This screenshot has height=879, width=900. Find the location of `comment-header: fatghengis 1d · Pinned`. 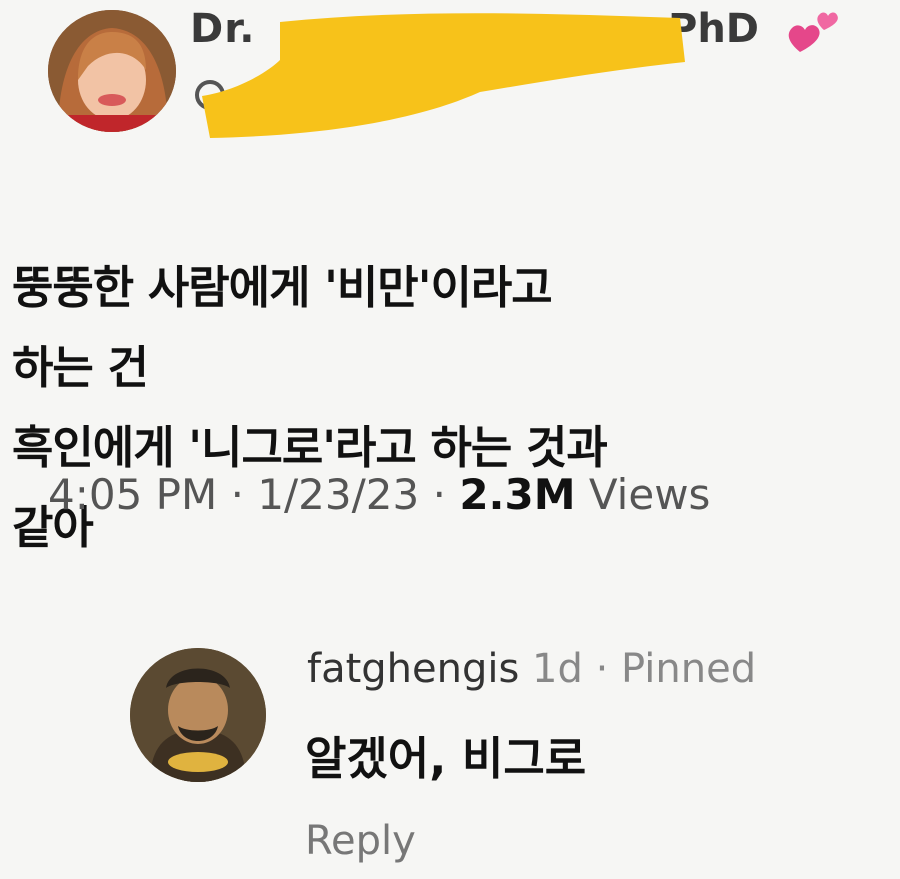

comment-header: fatghengis 1d · Pinned is located at coordinates (531, 669).